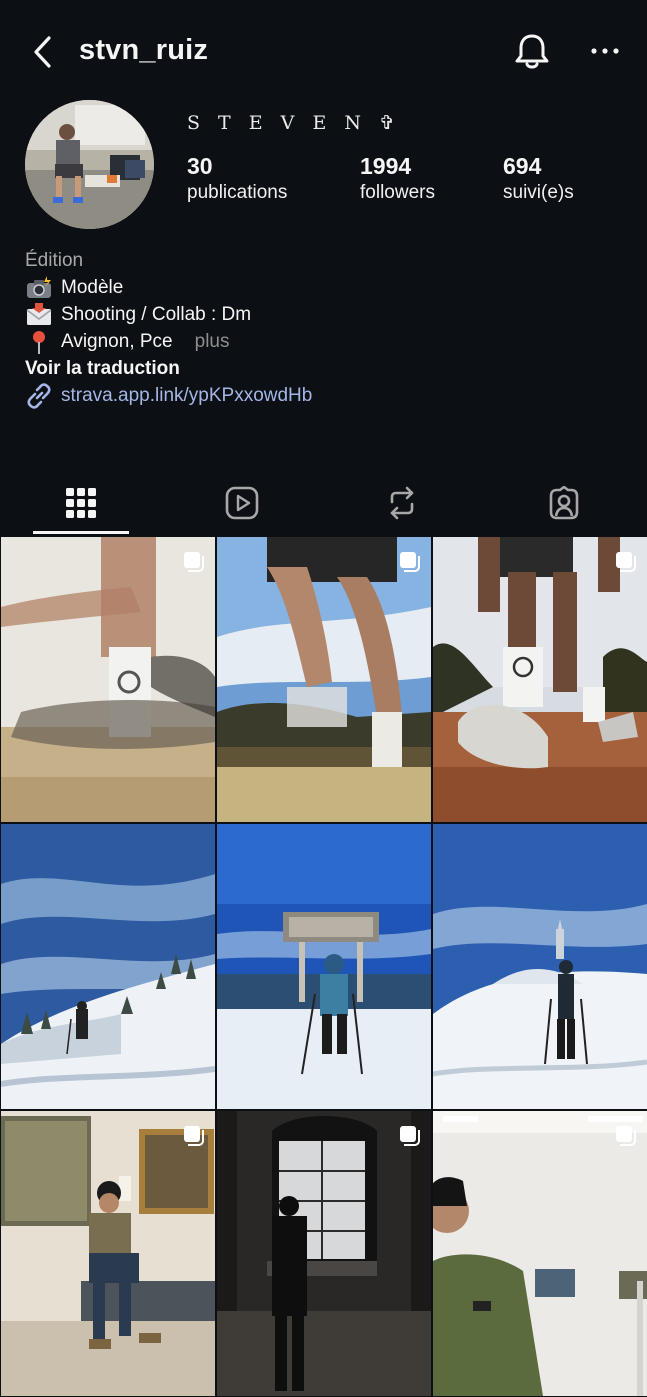 The width and height of the screenshot is (647, 1397). What do you see at coordinates (81, 532) in the screenshot?
I see `active-tab-indicator` at bounding box center [81, 532].